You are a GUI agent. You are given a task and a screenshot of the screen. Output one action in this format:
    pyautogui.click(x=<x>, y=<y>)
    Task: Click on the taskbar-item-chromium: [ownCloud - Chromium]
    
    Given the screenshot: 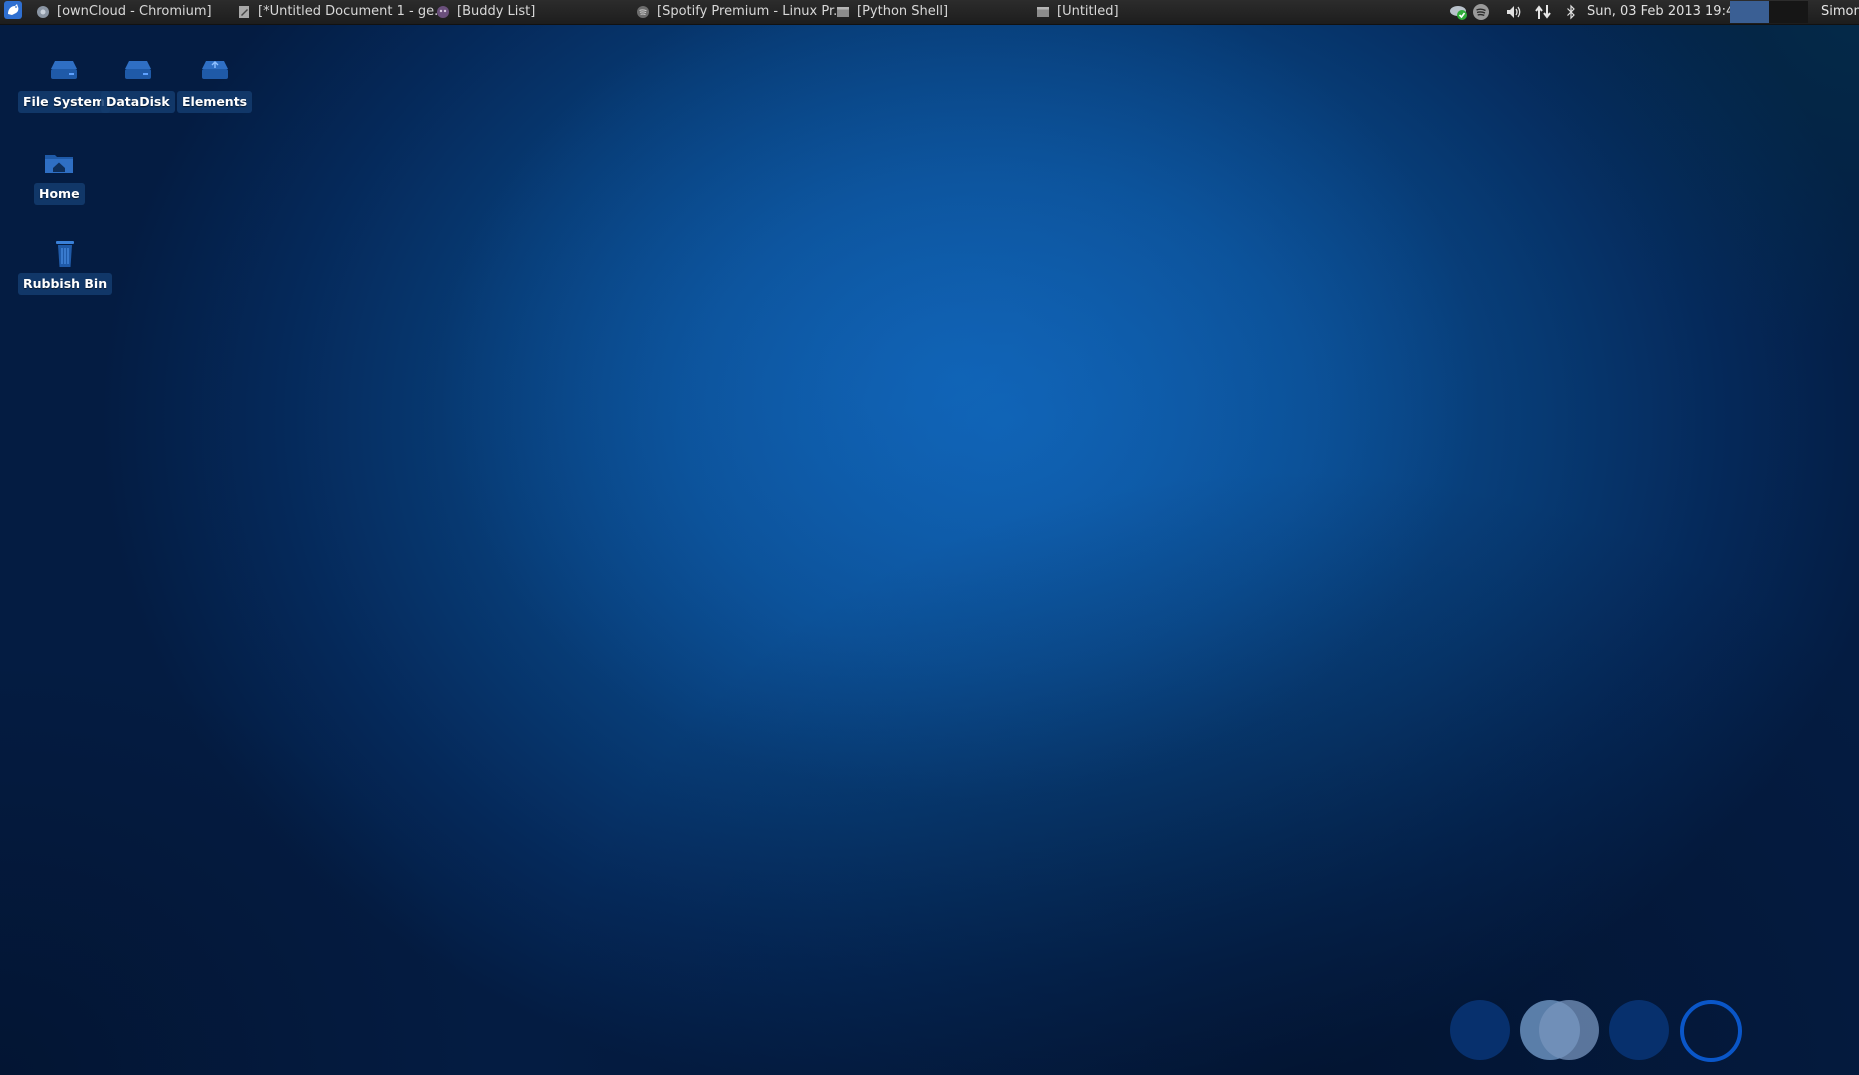 What is the action you would take?
    pyautogui.click(x=136, y=12)
    